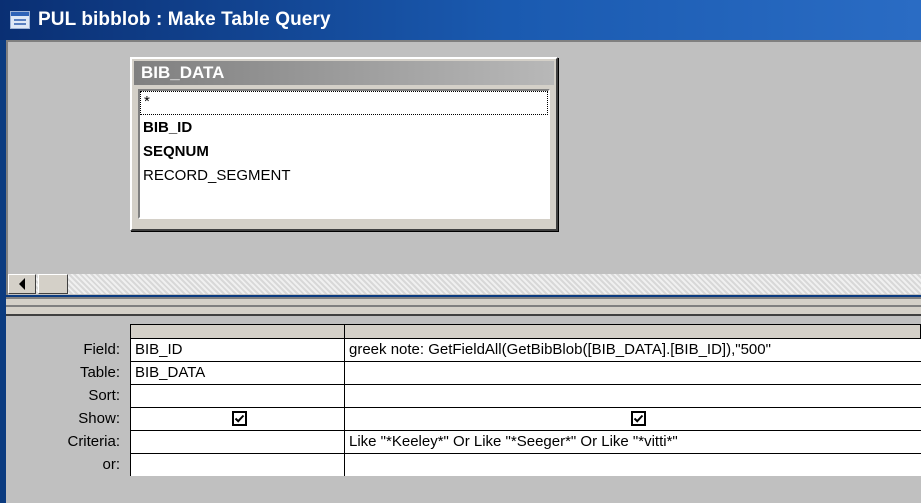 The height and width of the screenshot is (503, 921). Describe the element at coordinates (344, 176) in the screenshot. I see `field-list-item-record-segment: RECORD_SEGMENT` at that location.